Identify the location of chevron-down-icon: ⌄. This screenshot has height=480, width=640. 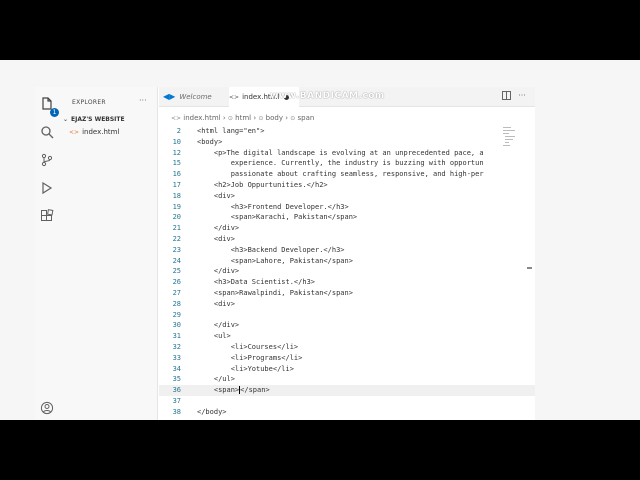
(66, 119).